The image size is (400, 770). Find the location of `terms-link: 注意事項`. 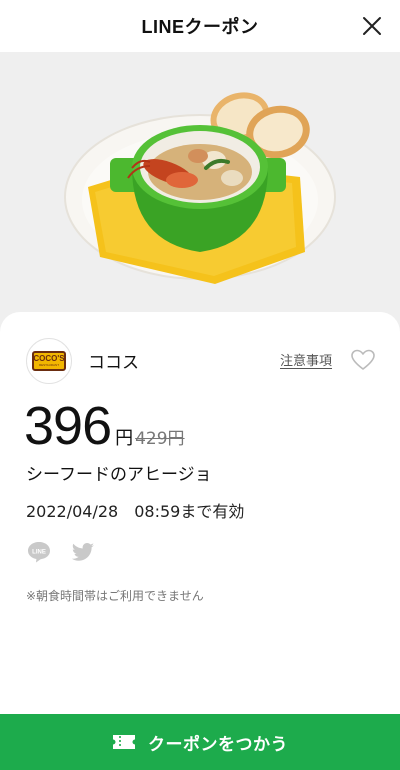

terms-link: 注意事項 is located at coordinates (306, 359).